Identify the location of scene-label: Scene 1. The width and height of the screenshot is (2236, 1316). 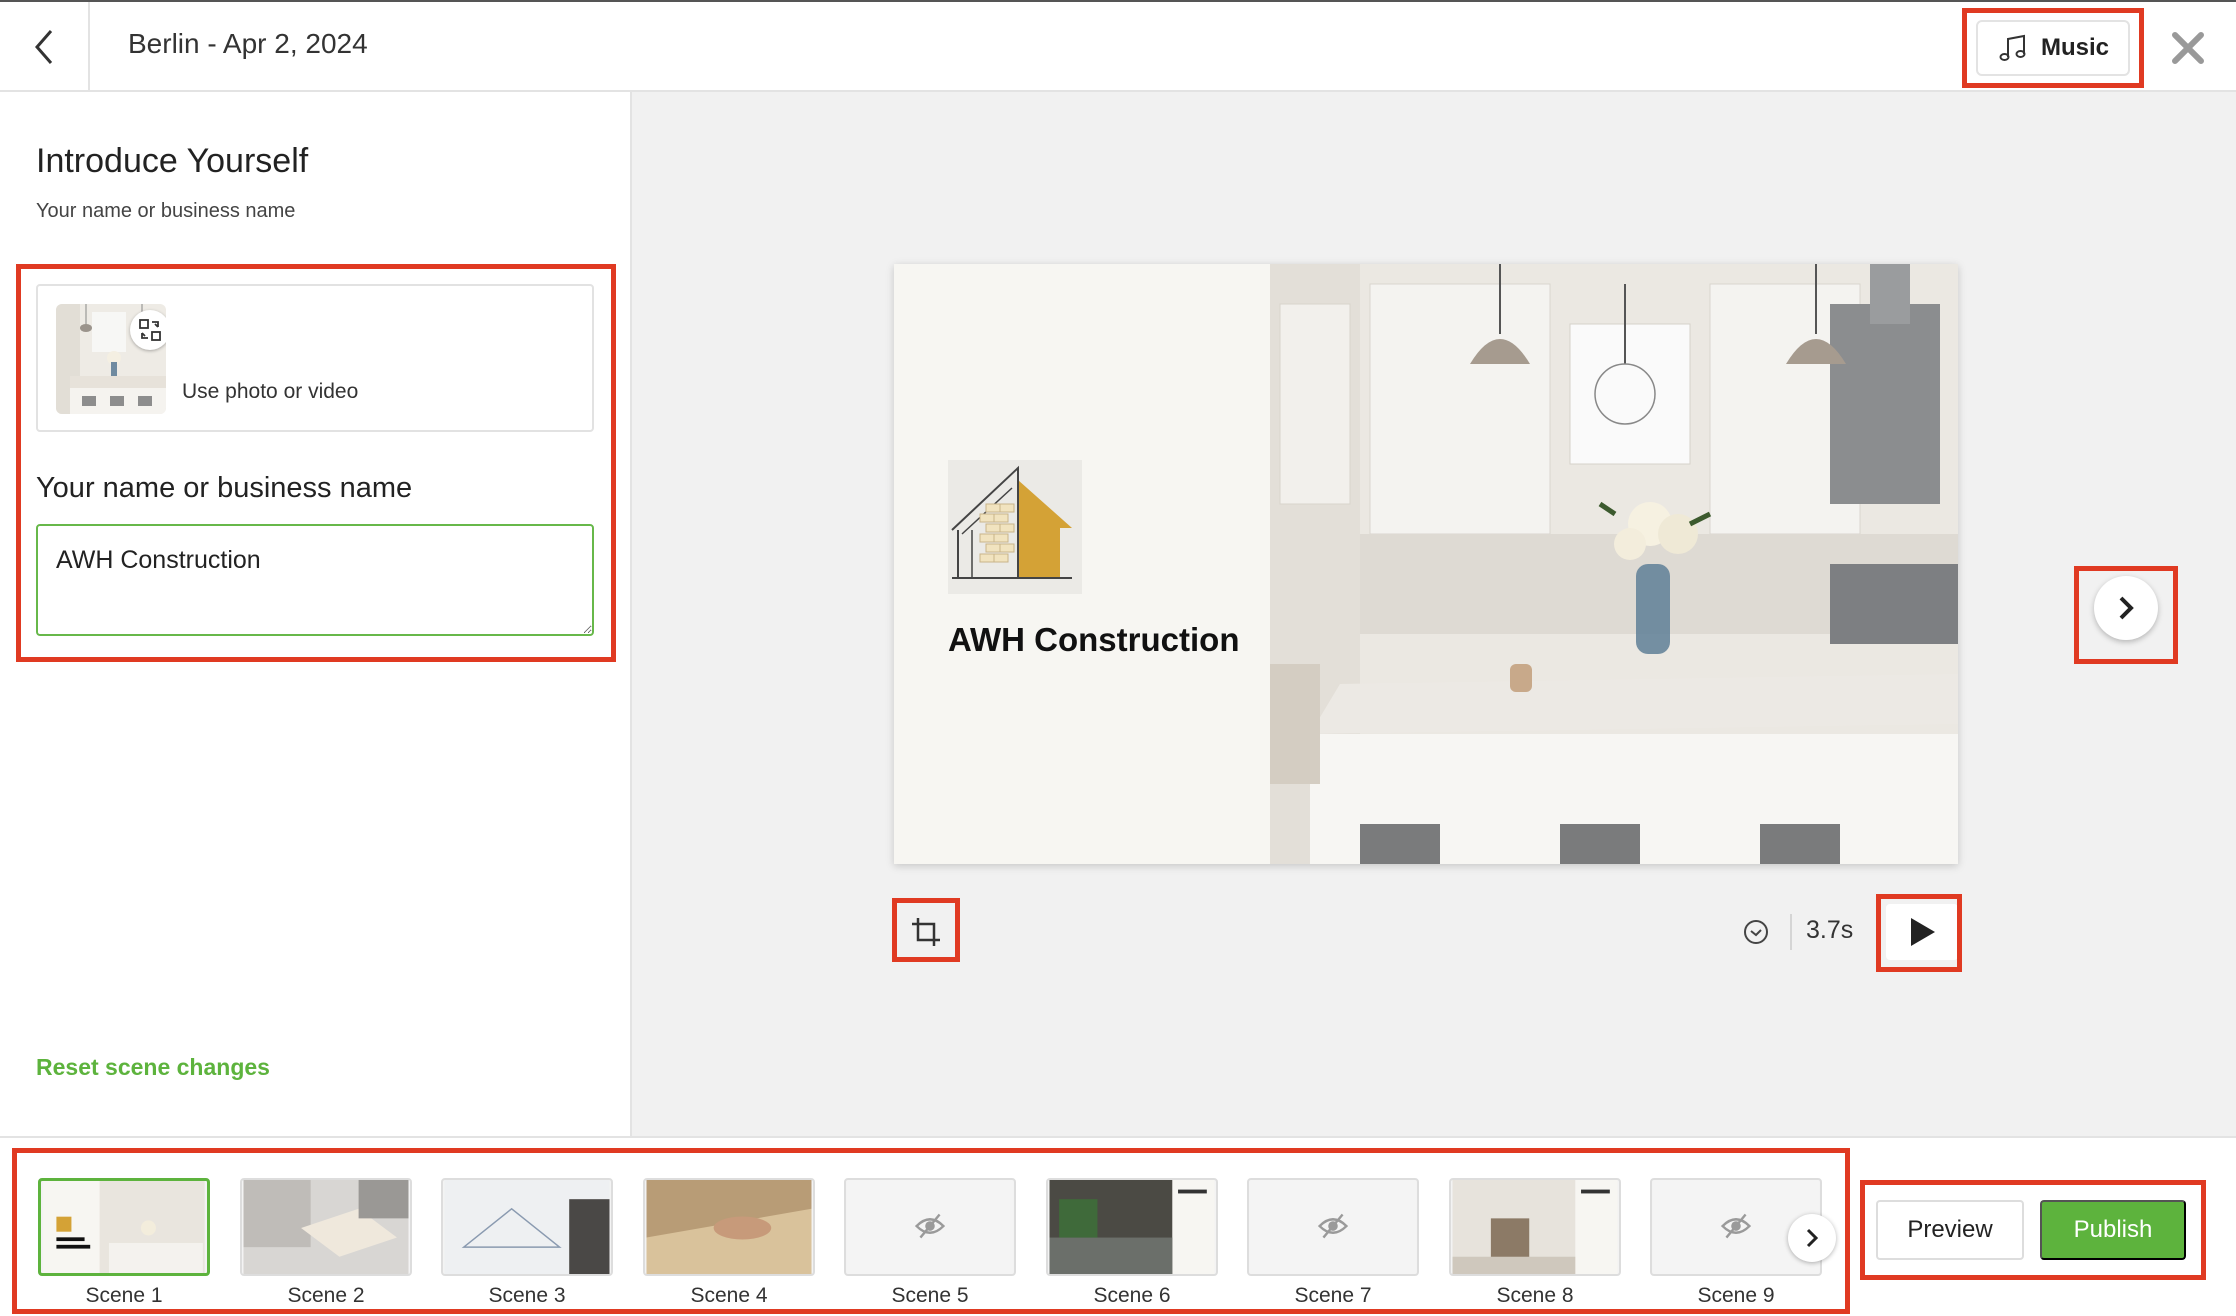
(124, 1295).